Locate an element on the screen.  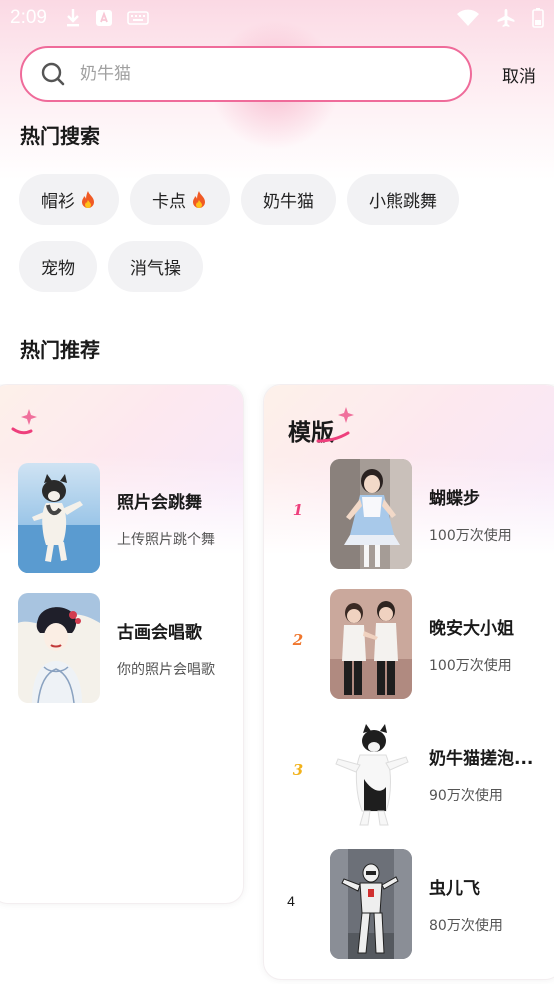
chip-label: 奶牛猫 is located at coordinates (288, 202).